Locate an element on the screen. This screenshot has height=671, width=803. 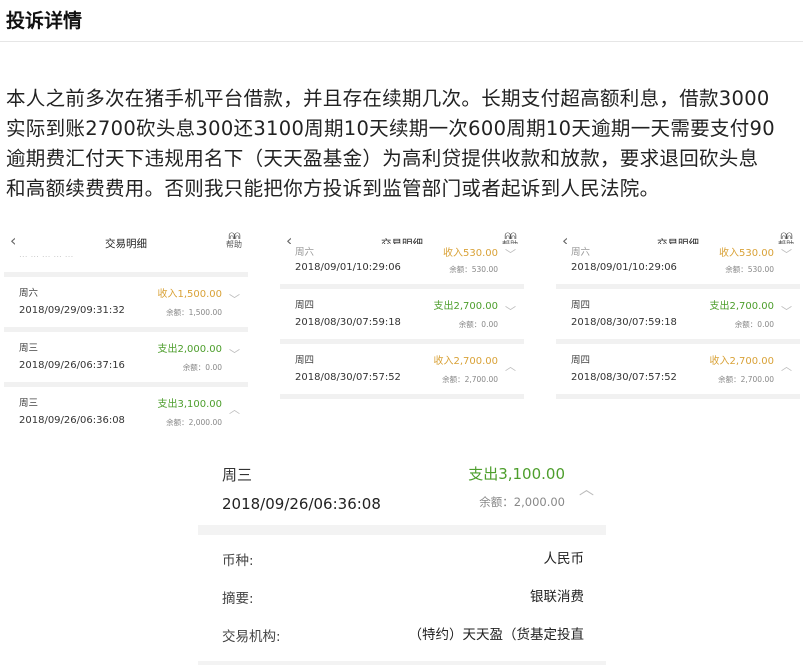
help-icon: ᕱᕱ帮助 is located at coordinates (234, 241).